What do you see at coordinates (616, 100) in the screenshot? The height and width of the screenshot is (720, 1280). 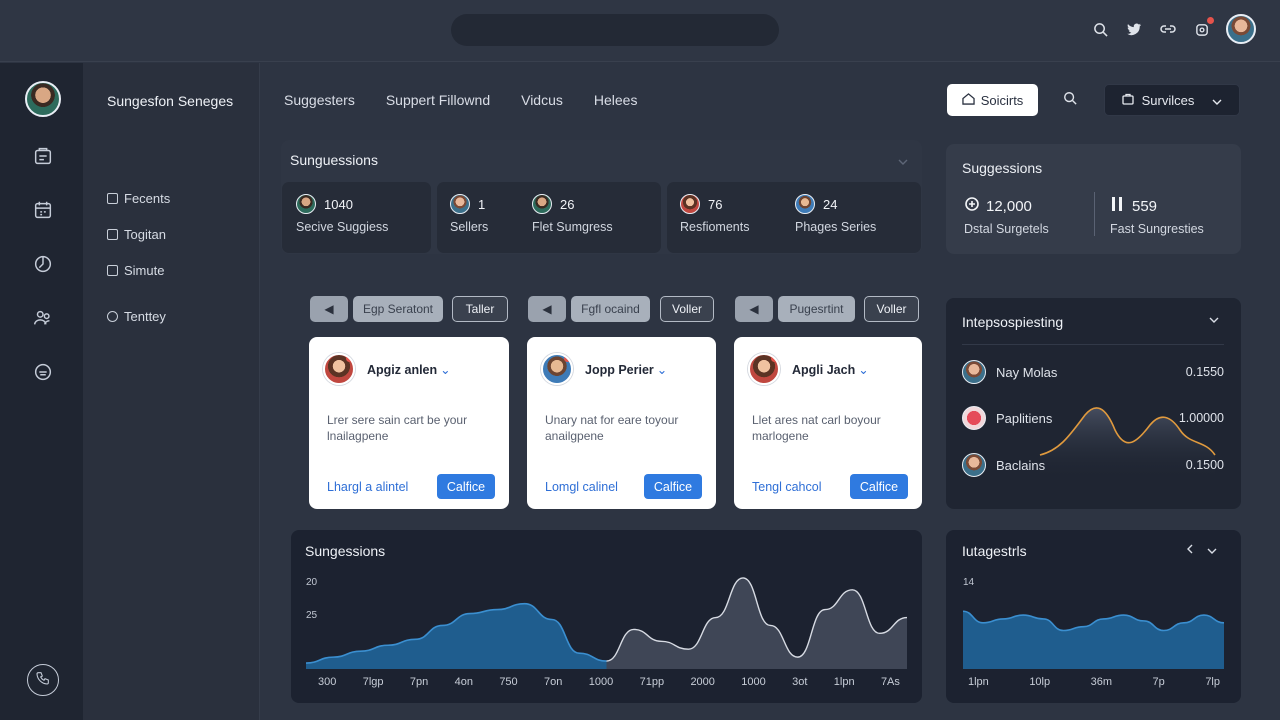 I see `tab-helees: Helees` at bounding box center [616, 100].